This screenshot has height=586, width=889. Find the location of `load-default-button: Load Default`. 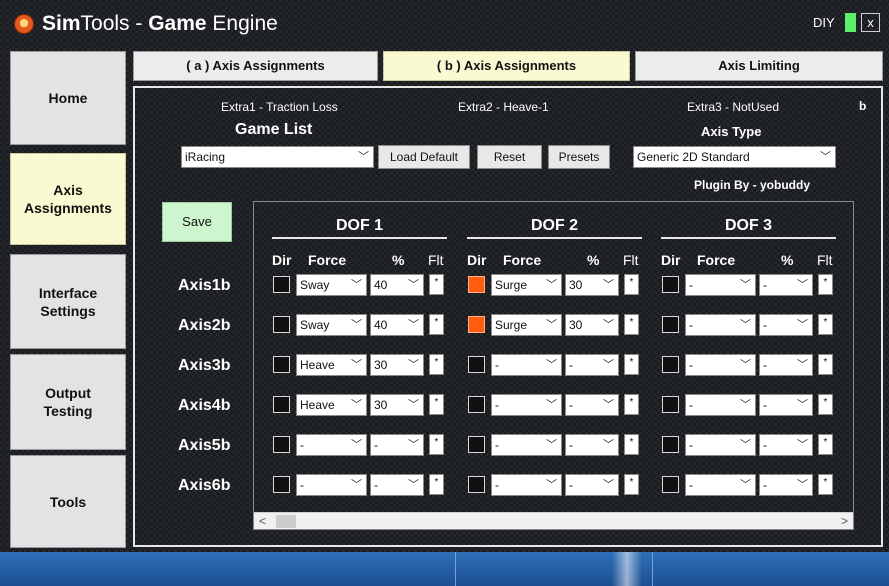

load-default-button: Load Default is located at coordinates (424, 157).